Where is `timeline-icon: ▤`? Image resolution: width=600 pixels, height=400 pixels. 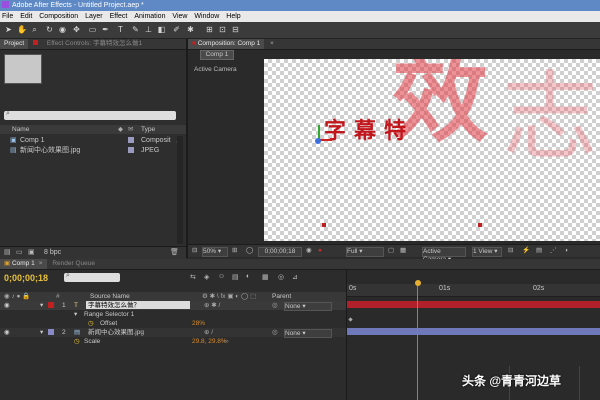 timeline-icon: ▤ is located at coordinates (539, 251).